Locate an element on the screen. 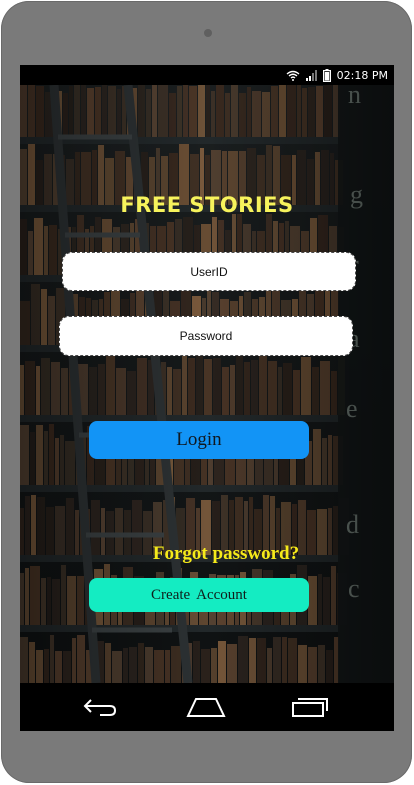  create-account-button: Create Account is located at coordinates (199, 595).